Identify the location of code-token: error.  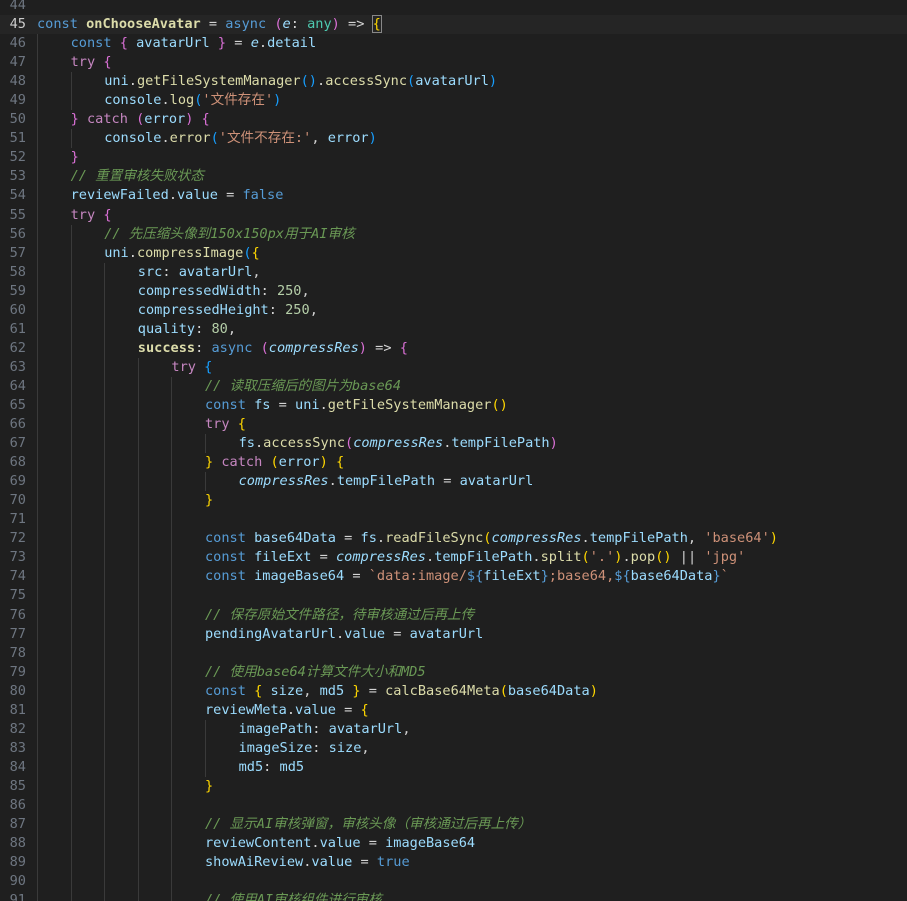
(299, 462).